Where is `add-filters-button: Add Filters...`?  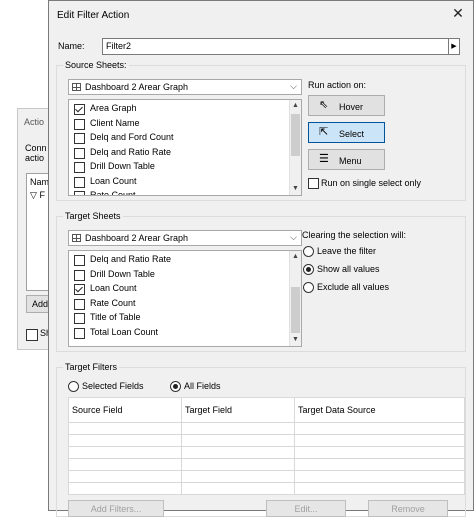
add-filters-button: Add Filters... is located at coordinates (116, 508).